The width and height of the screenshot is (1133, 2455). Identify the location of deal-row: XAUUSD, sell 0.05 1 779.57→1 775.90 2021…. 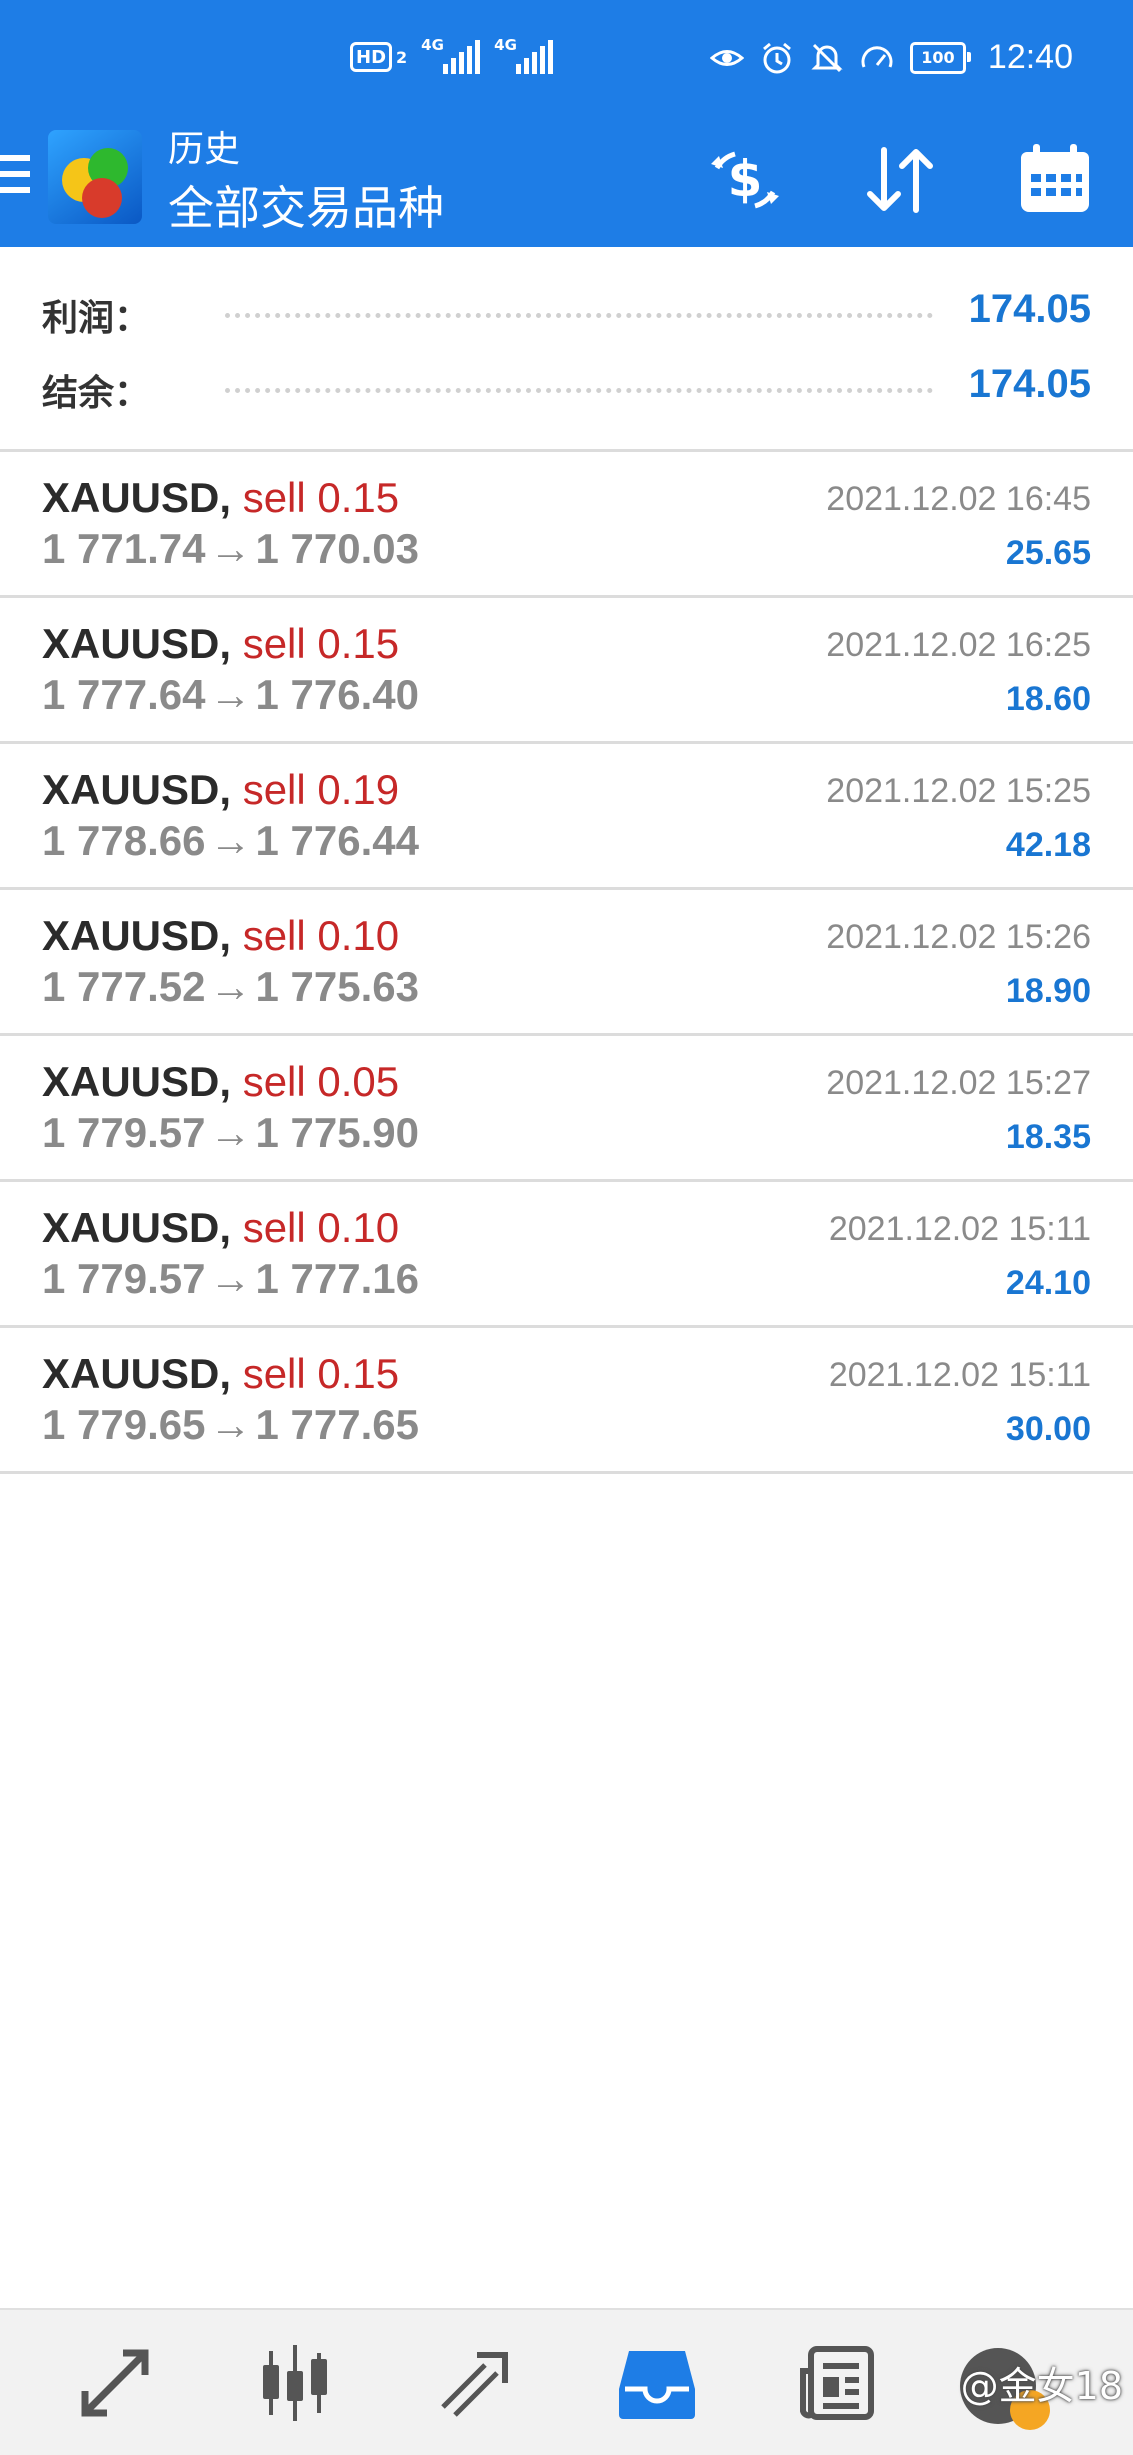
(566, 1109).